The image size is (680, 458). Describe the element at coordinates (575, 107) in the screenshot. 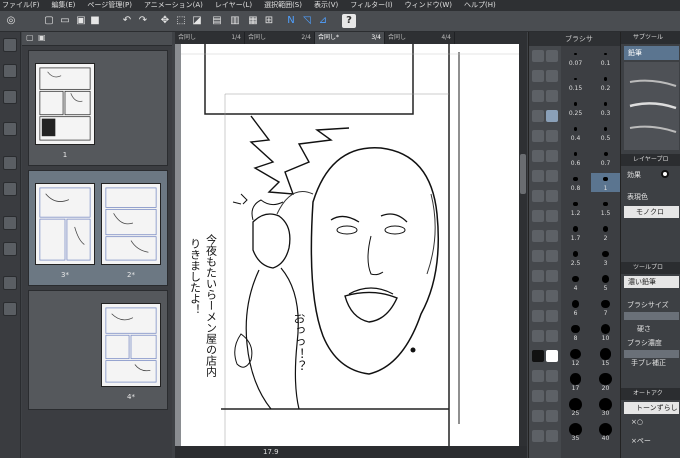

I see `brush-size-option: 0.25` at that location.